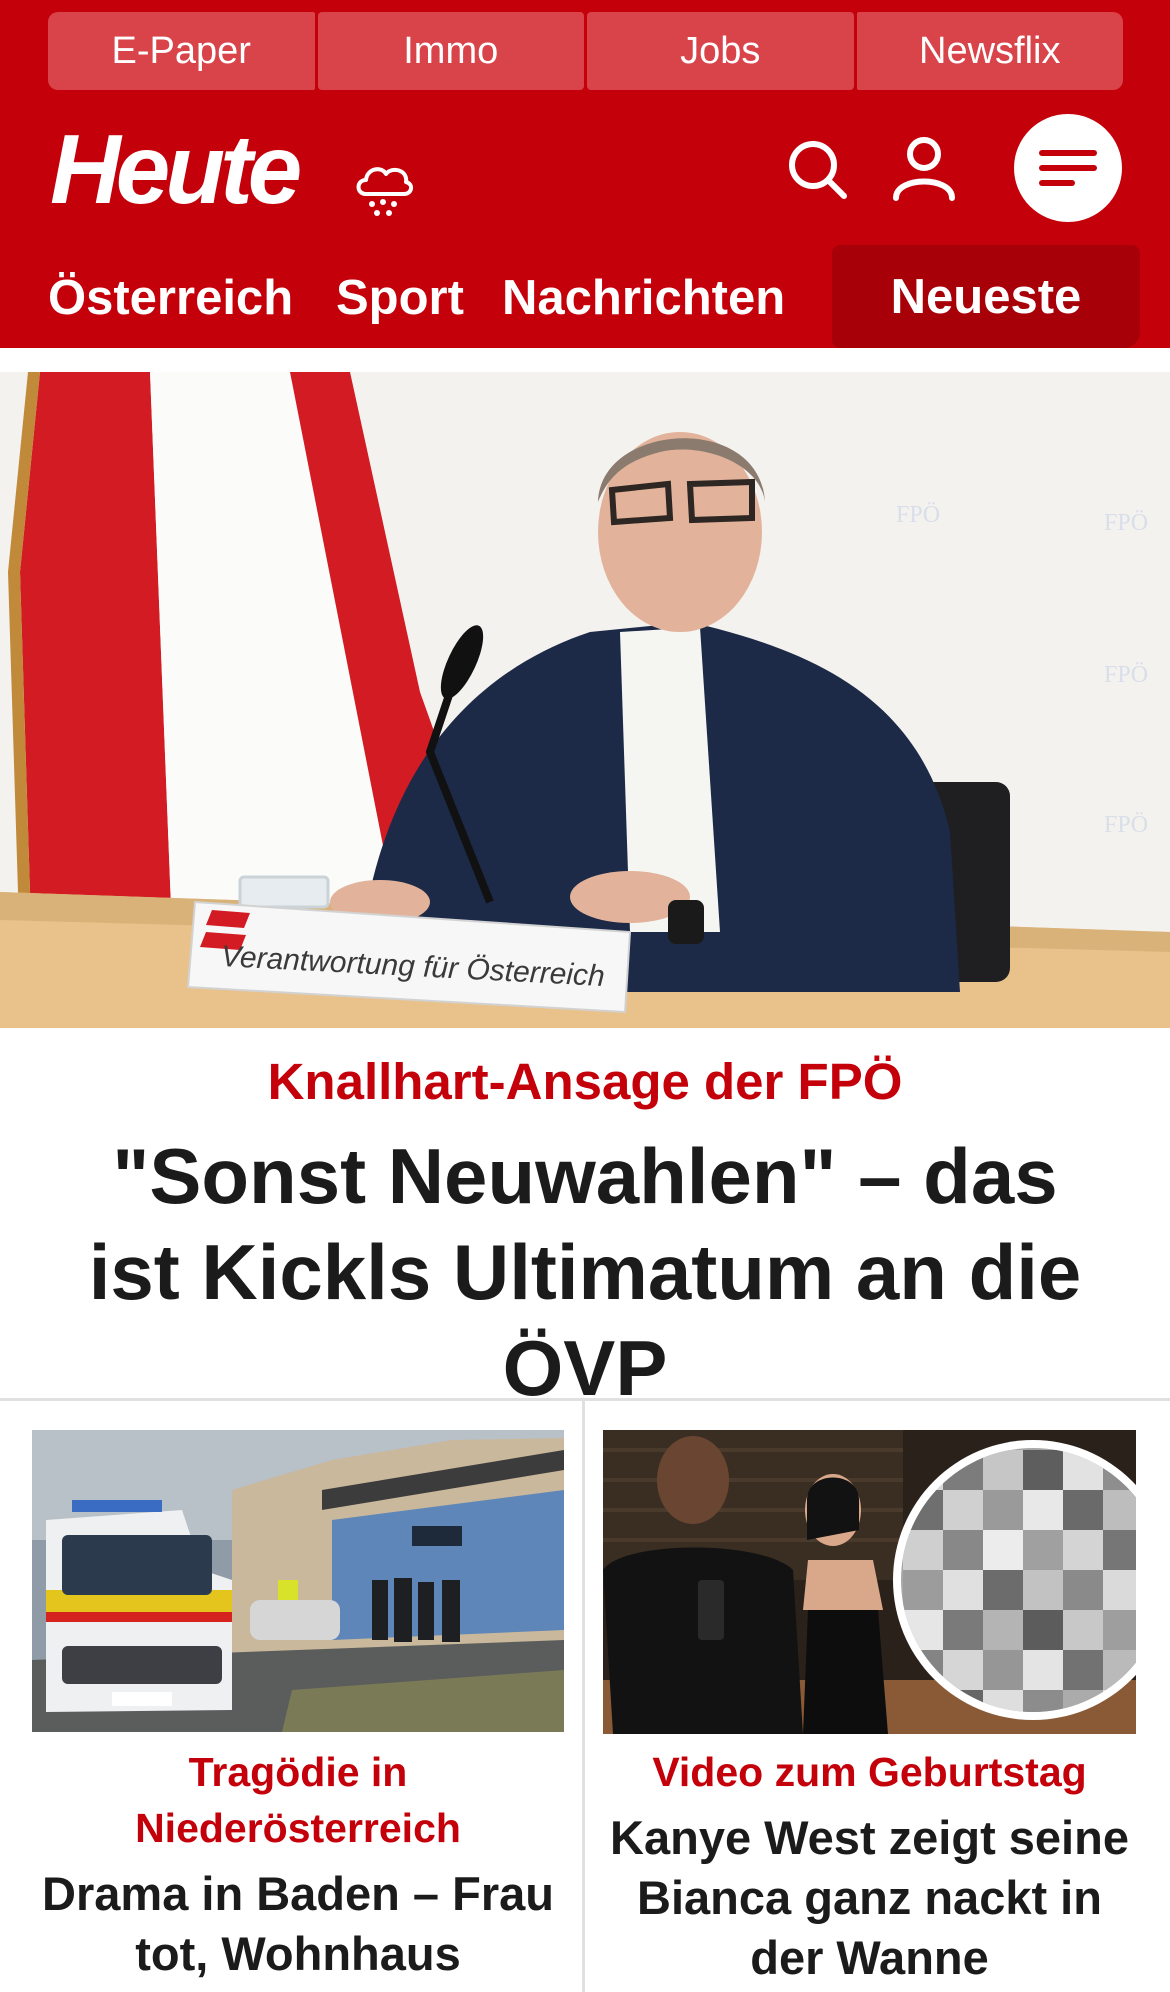 Image resolution: width=1170 pixels, height=1992 pixels. What do you see at coordinates (400, 298) in the screenshot?
I see `nav-item-sport: Sport` at bounding box center [400, 298].